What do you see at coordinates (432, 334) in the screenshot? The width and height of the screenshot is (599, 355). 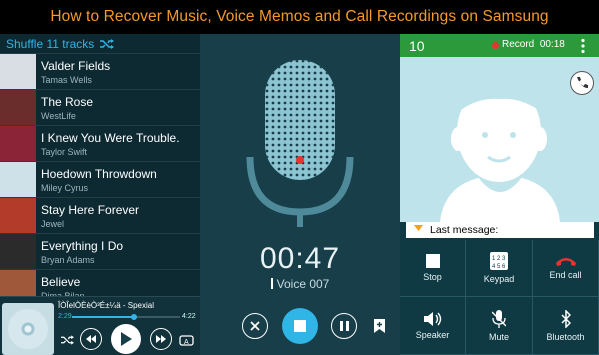 I see `speaker-label: Speaker` at bounding box center [432, 334].